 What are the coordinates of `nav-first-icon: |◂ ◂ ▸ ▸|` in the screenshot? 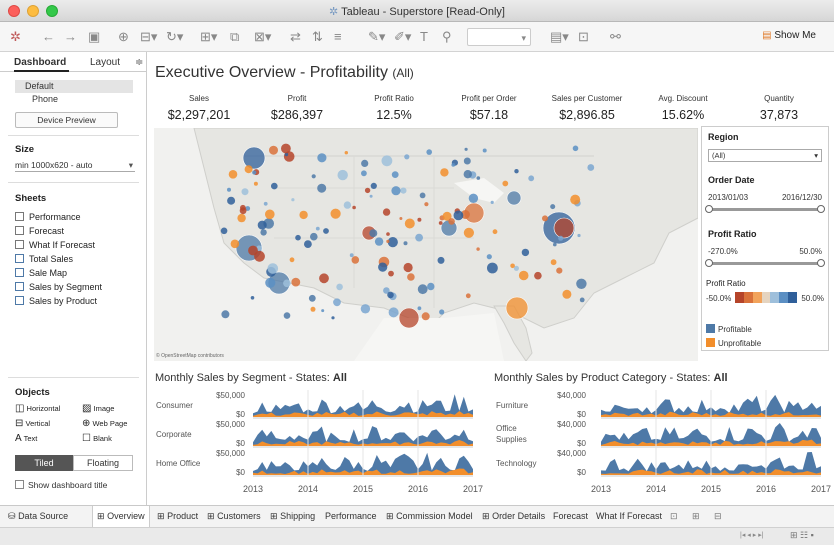 It's located at (752, 535).